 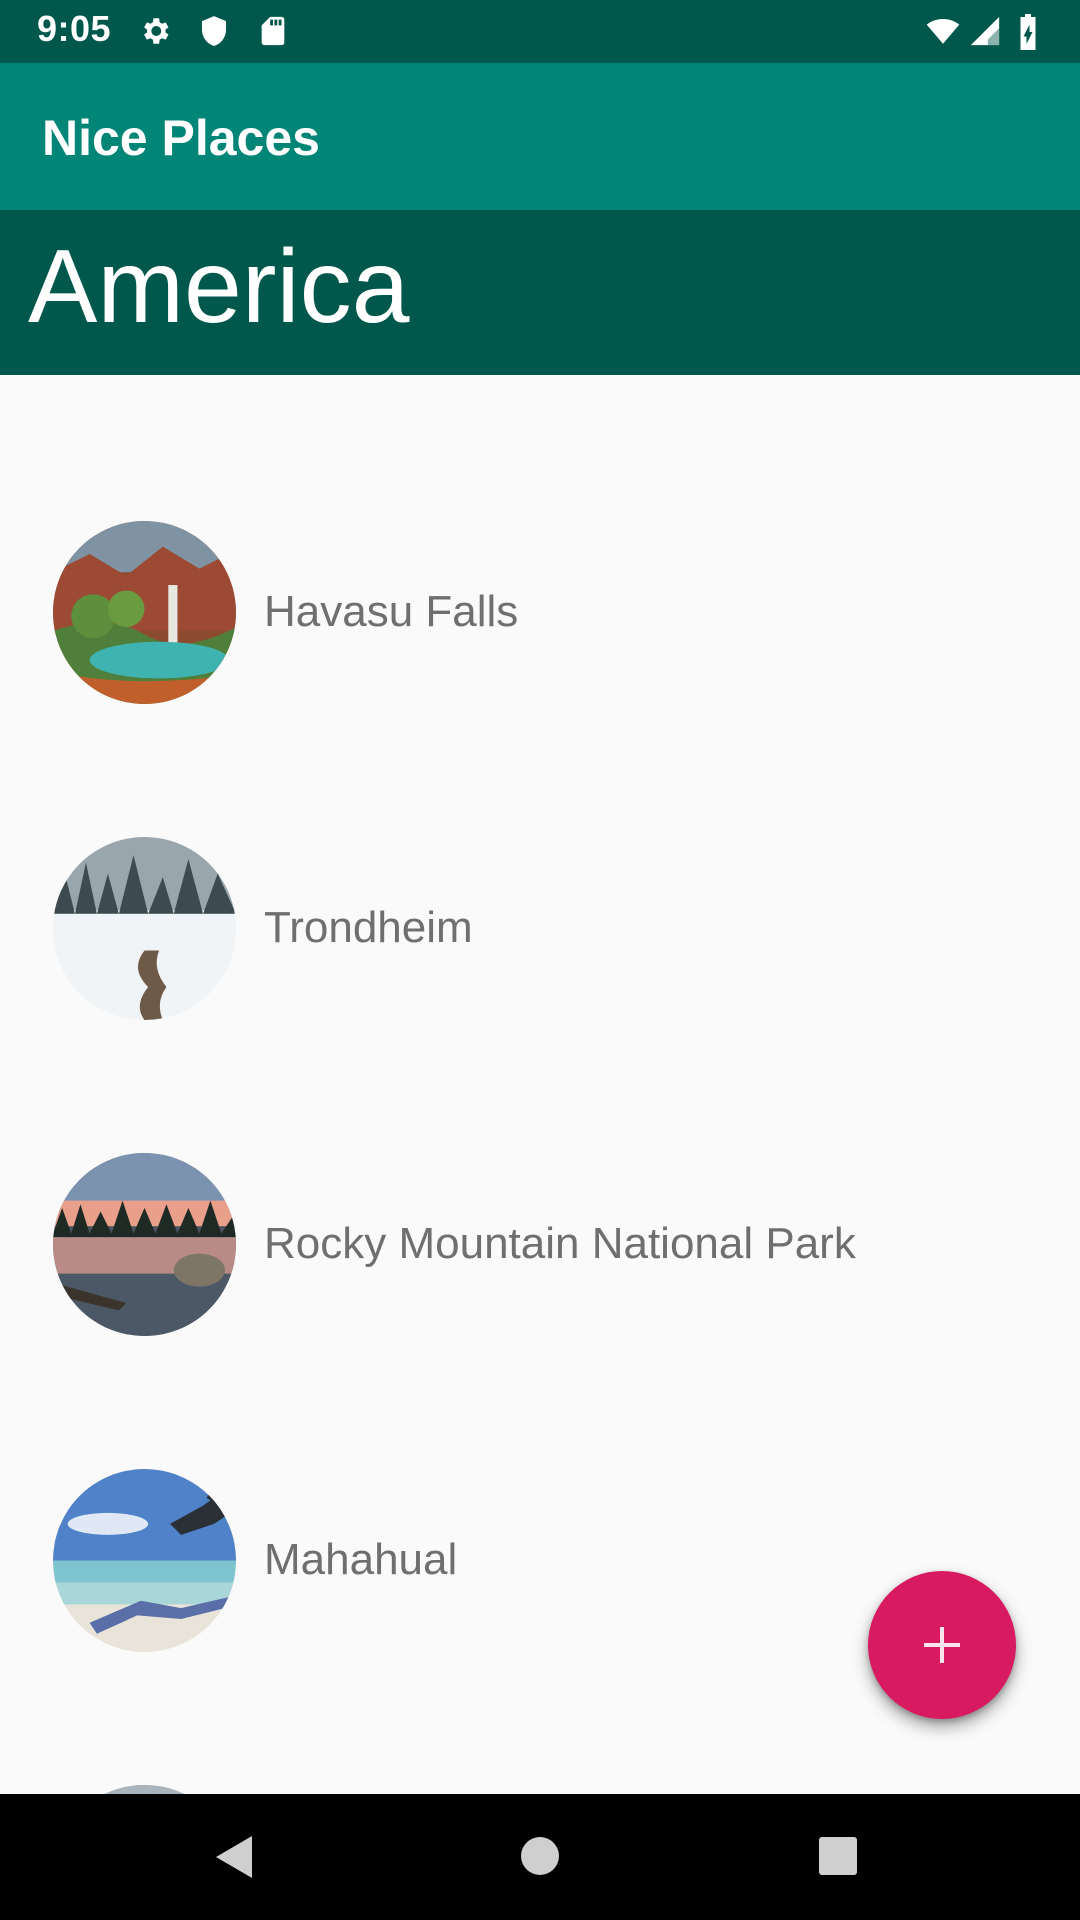 I want to click on place-name: Trondheim, so click(x=368, y=927).